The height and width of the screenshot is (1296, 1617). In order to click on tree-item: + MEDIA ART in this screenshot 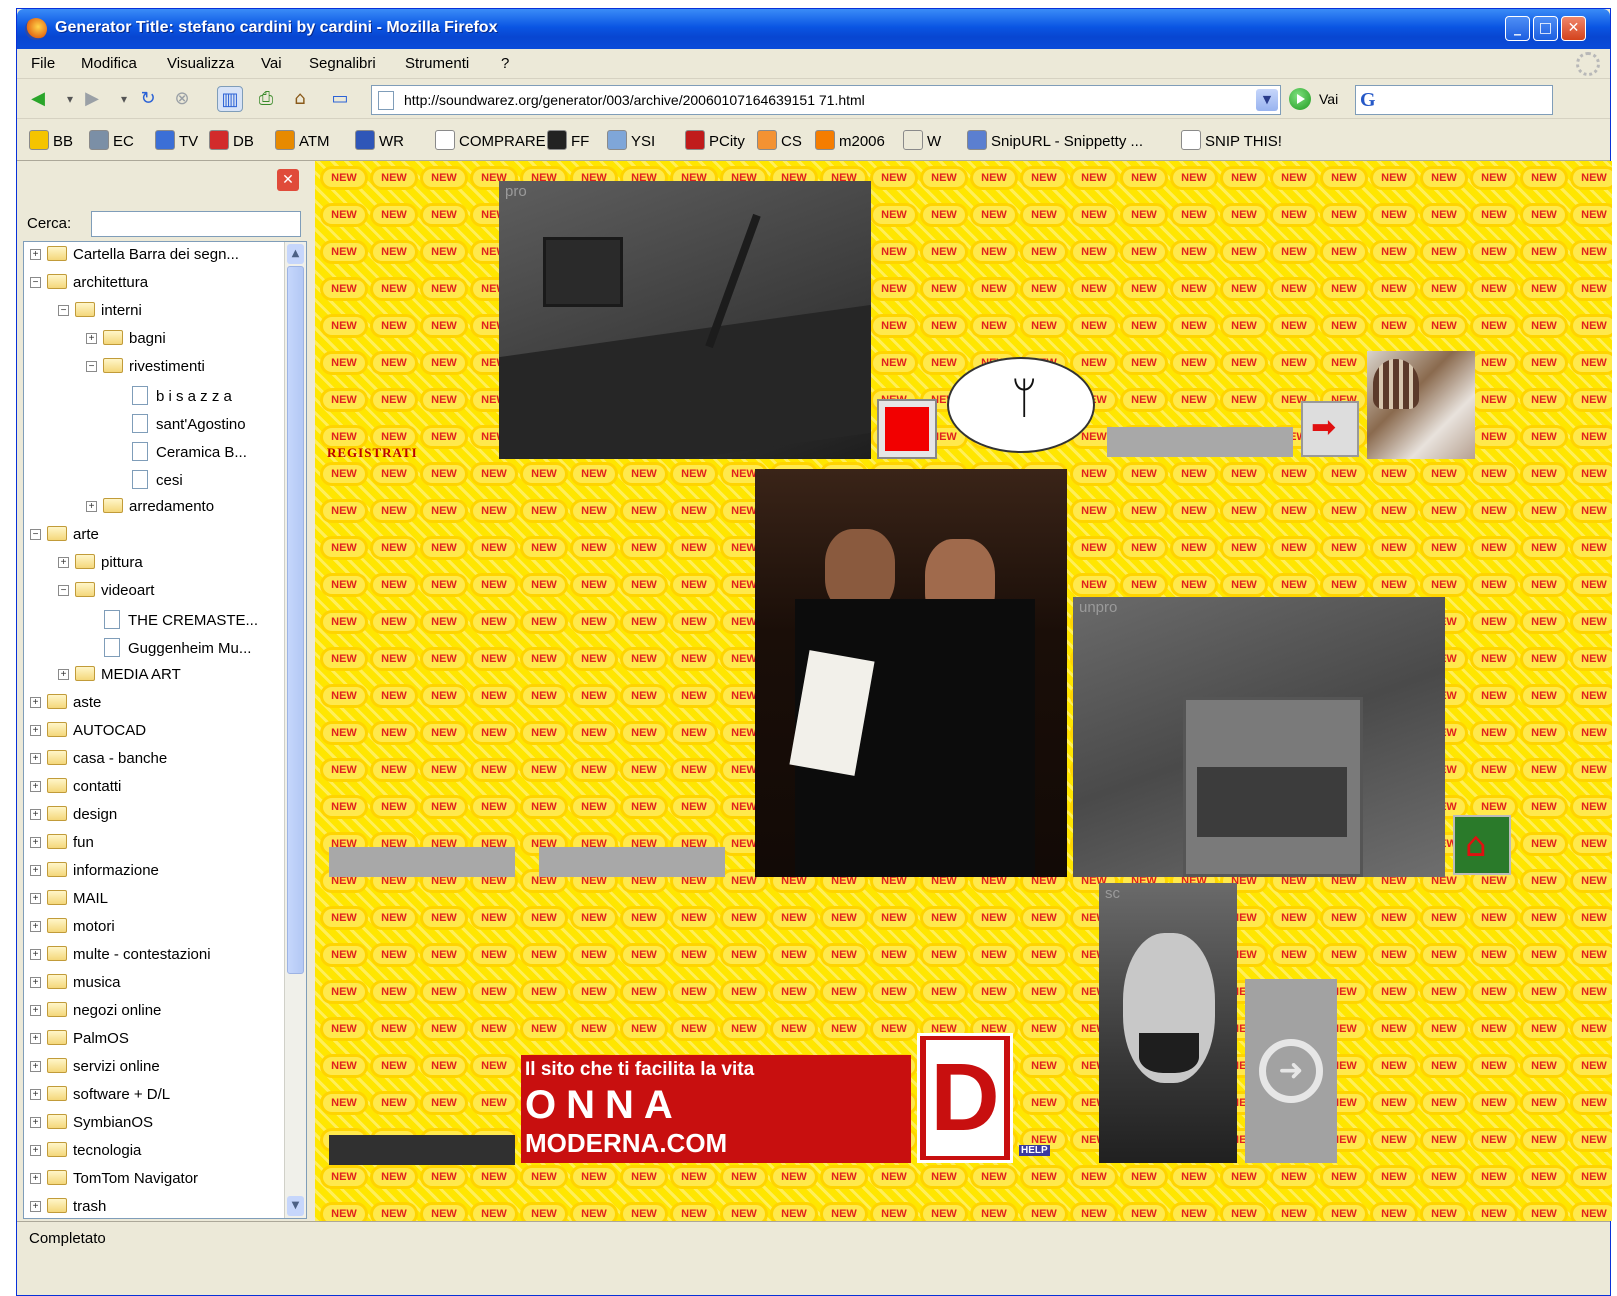, I will do `click(119, 679)`.